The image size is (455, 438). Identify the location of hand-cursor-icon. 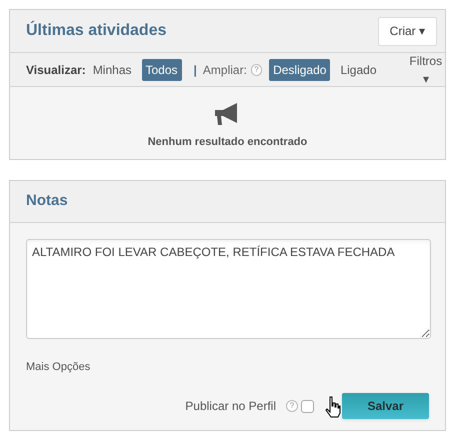
(333, 407).